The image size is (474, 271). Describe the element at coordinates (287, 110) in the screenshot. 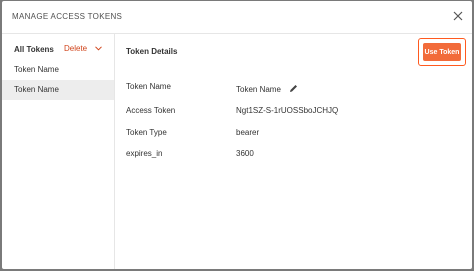

I see `field-value-access-token: Ngt1SZ-S-1rUOSSboJCHJQ` at that location.